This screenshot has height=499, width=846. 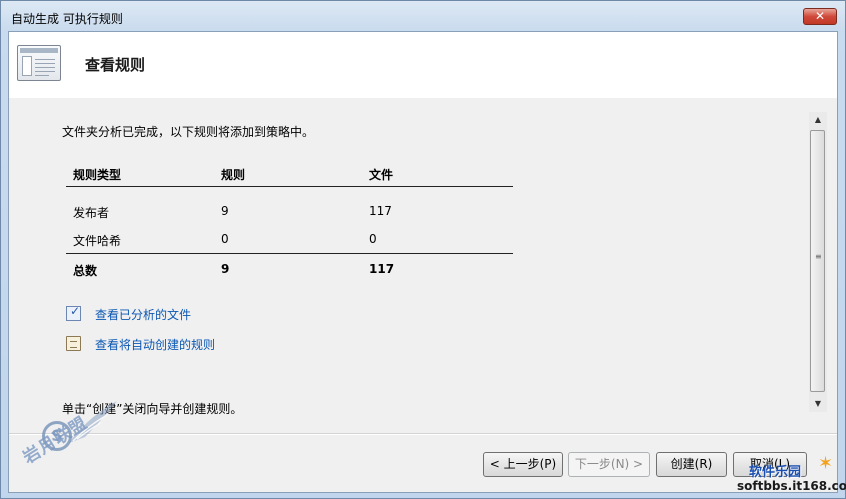 What do you see at coordinates (523, 464) in the screenshot?
I see `back-button: < 上一步(P)` at bounding box center [523, 464].